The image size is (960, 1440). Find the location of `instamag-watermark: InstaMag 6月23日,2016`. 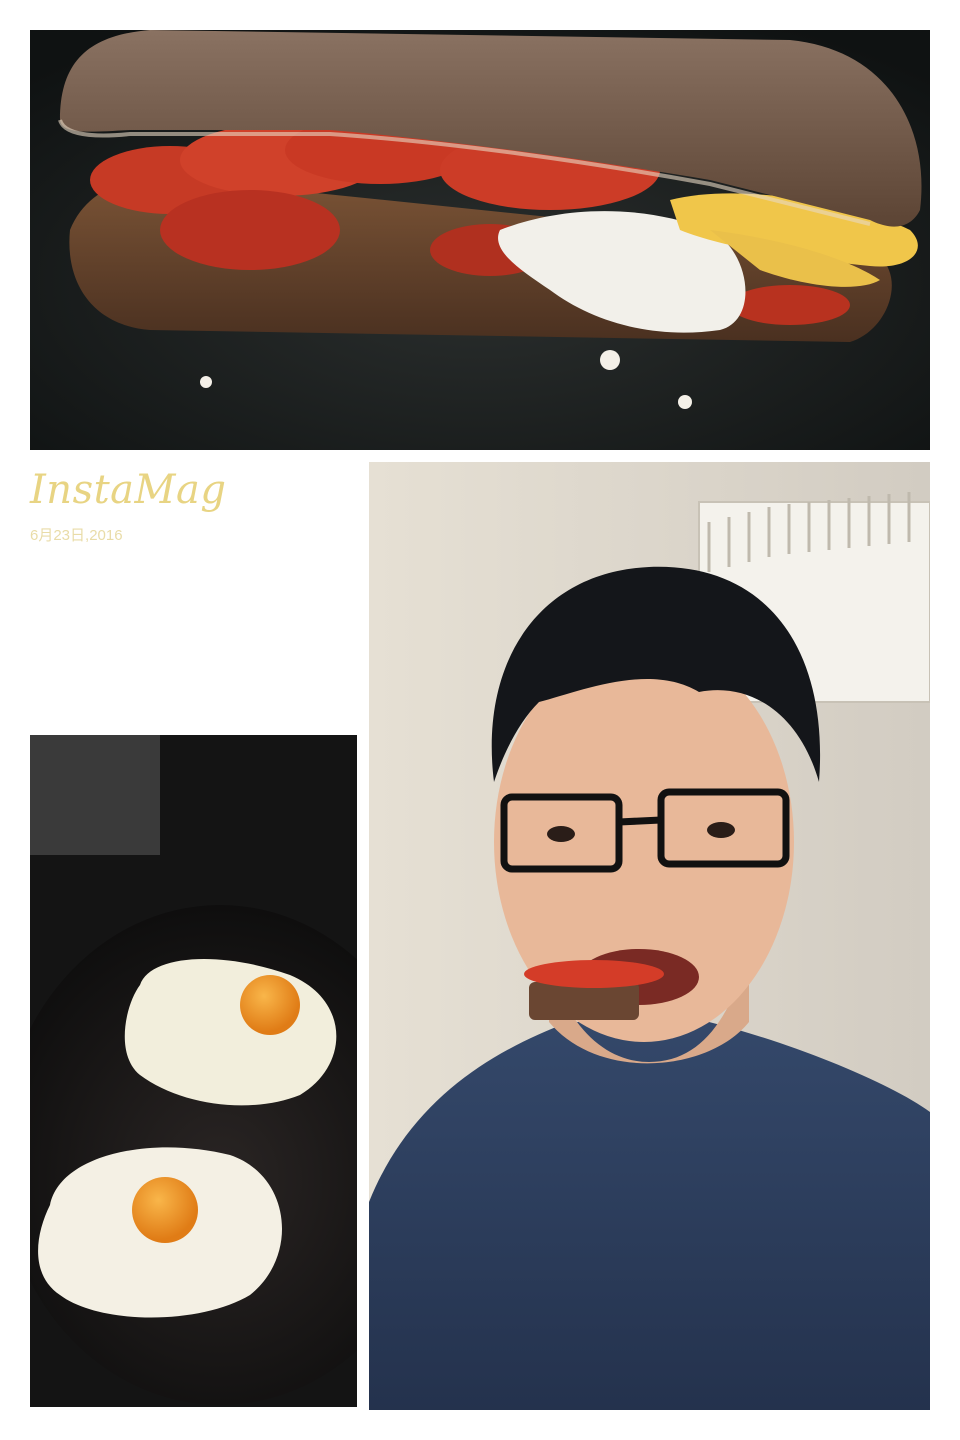

instamag-watermark: InstaMag 6月23日,2016 is located at coordinates (190, 507).